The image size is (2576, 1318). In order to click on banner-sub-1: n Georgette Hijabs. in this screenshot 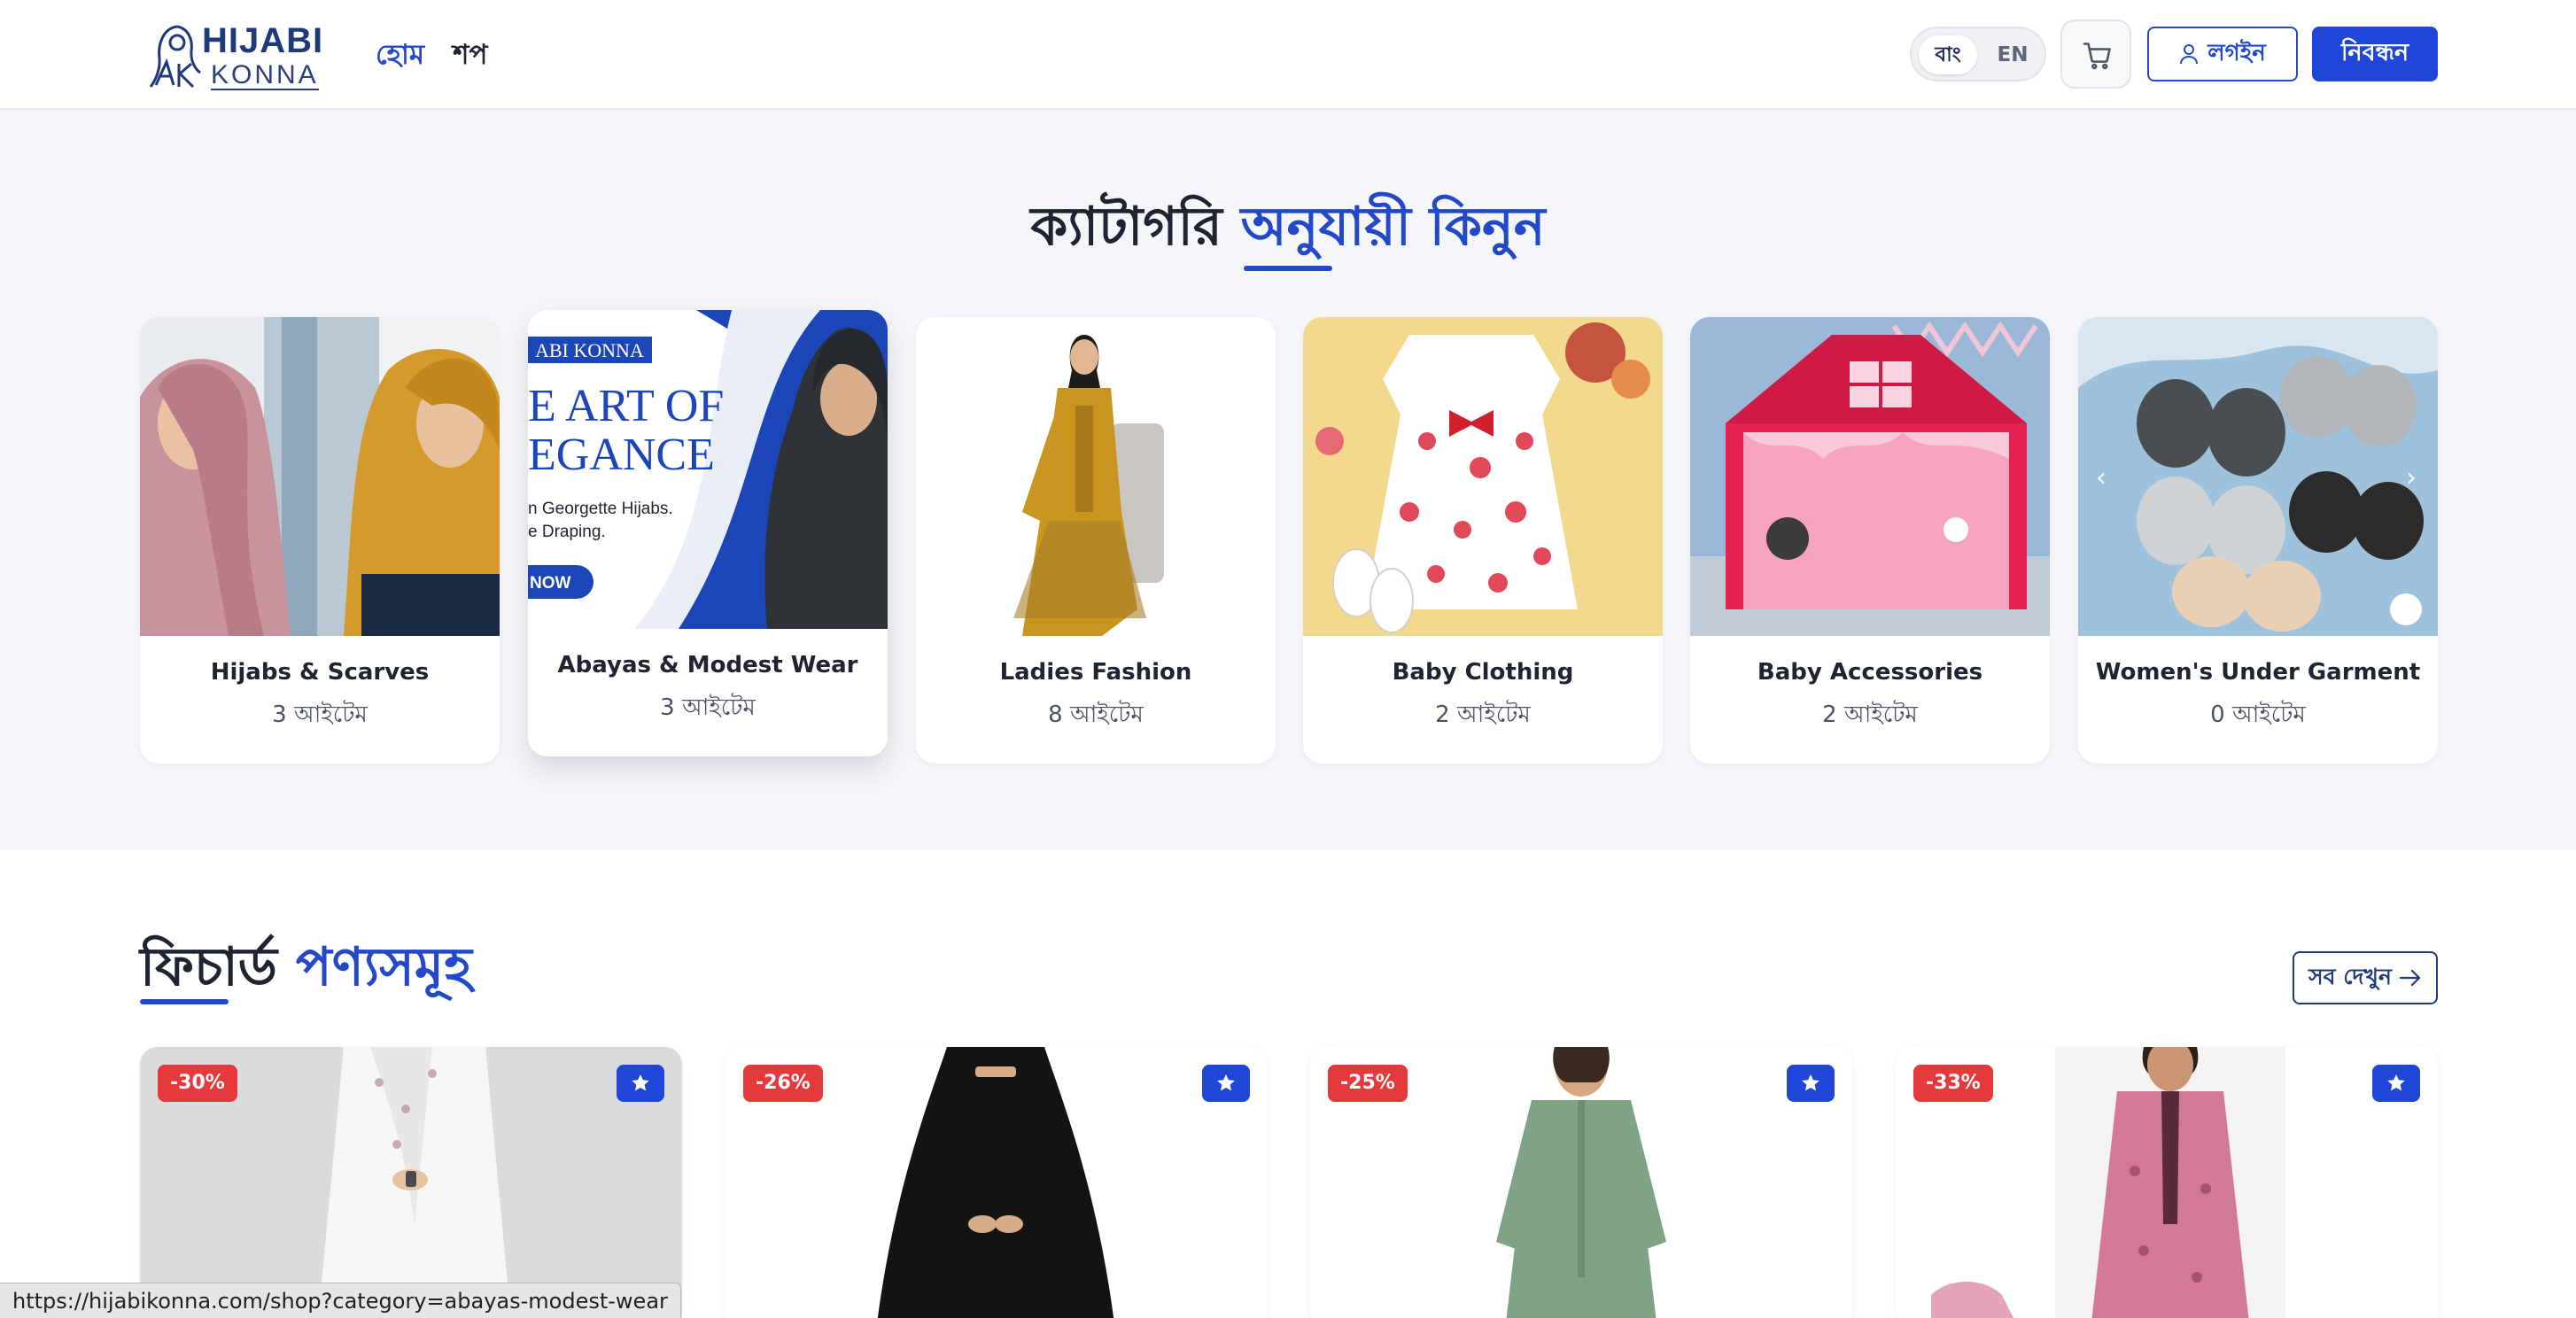, I will do `click(600, 509)`.